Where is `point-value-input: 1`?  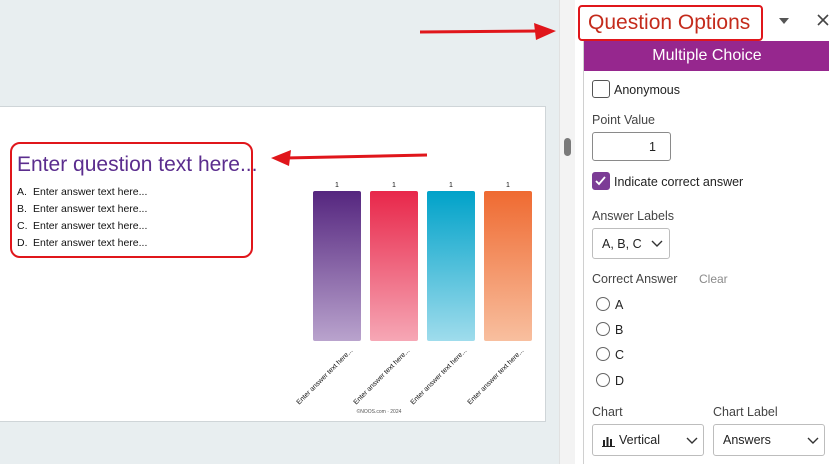 point-value-input: 1 is located at coordinates (631, 146).